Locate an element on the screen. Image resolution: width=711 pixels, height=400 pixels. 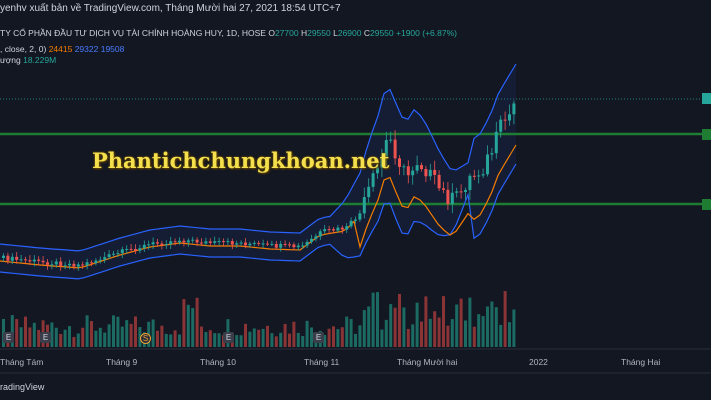
support-handle is located at coordinates (706, 204).